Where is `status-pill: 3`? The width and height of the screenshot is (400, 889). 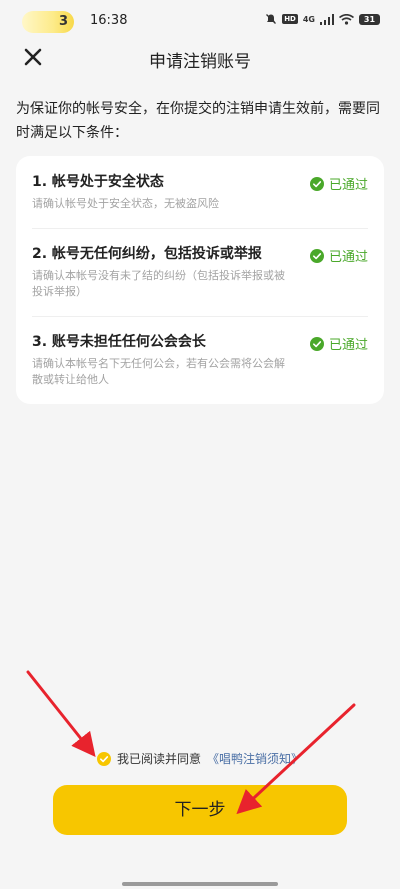
status-pill: 3 is located at coordinates (48, 22).